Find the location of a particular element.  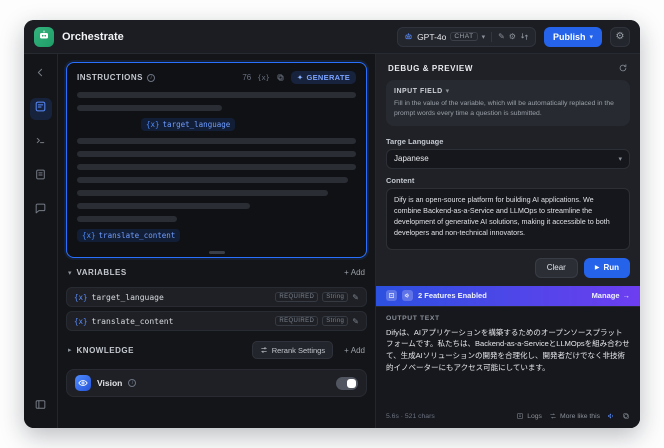

variable-row: {x} translate_content REQUIRED String ✎ is located at coordinates (216, 321).